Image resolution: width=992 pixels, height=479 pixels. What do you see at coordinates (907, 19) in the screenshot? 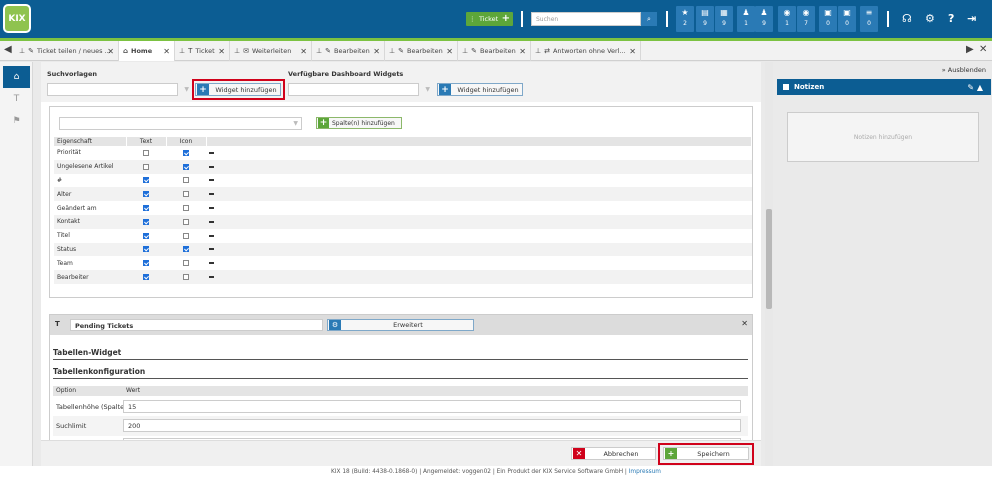
I see `agent-icon: ☊` at bounding box center [907, 19].